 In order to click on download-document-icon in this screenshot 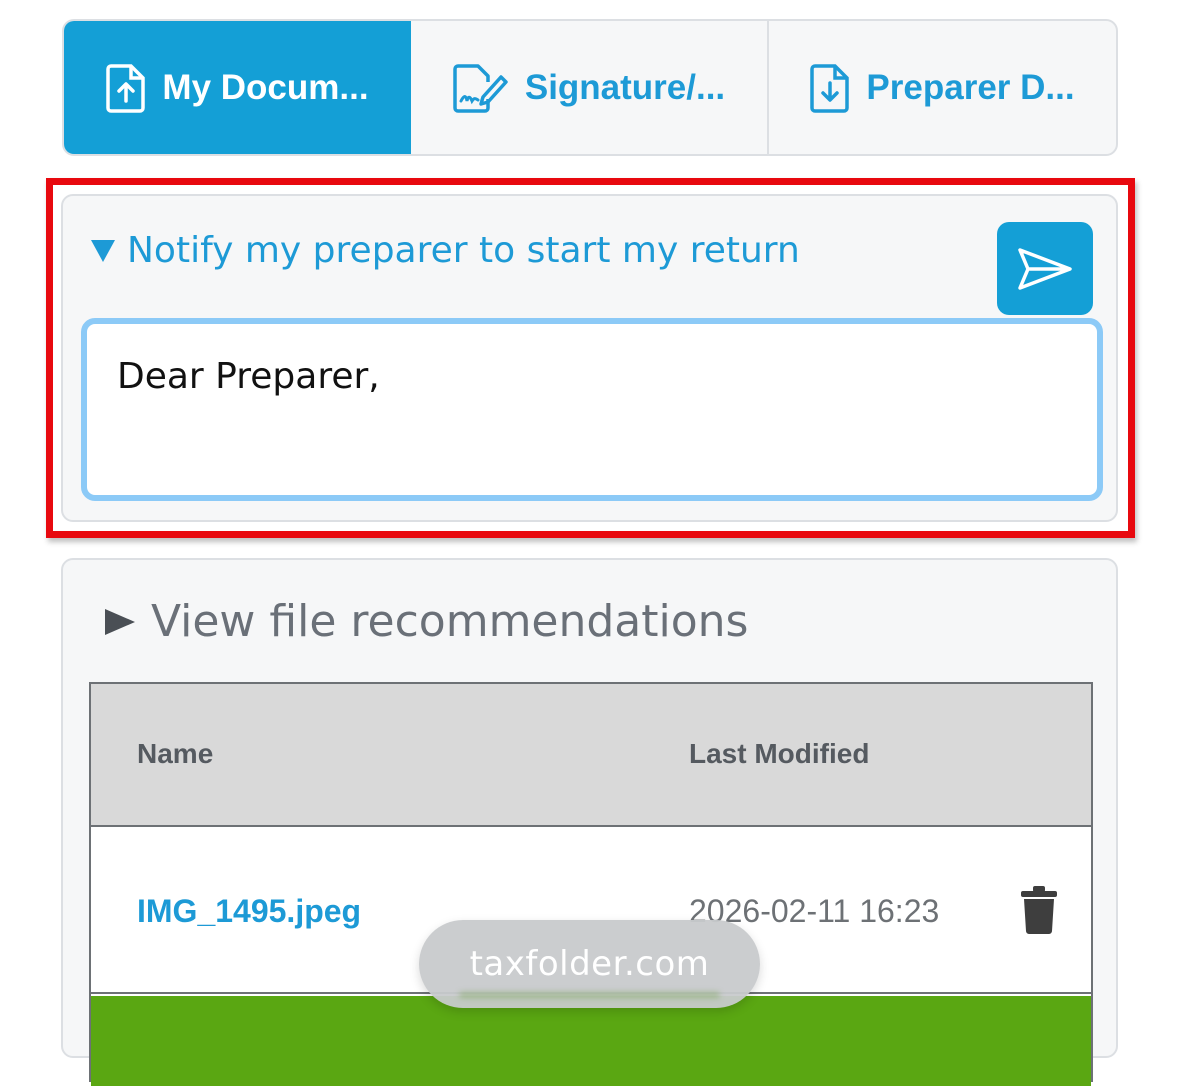, I will do `click(830, 88)`.